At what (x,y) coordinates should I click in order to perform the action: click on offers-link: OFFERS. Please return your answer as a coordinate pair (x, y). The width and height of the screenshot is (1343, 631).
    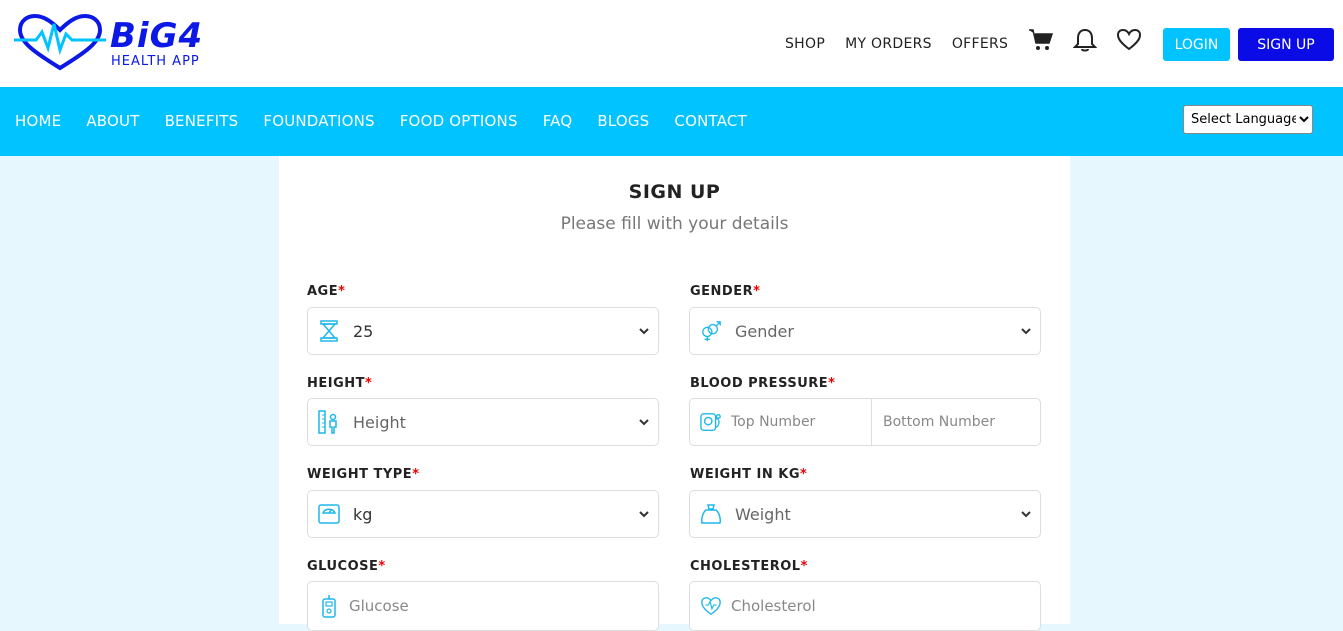
    Looking at the image, I should click on (980, 44).